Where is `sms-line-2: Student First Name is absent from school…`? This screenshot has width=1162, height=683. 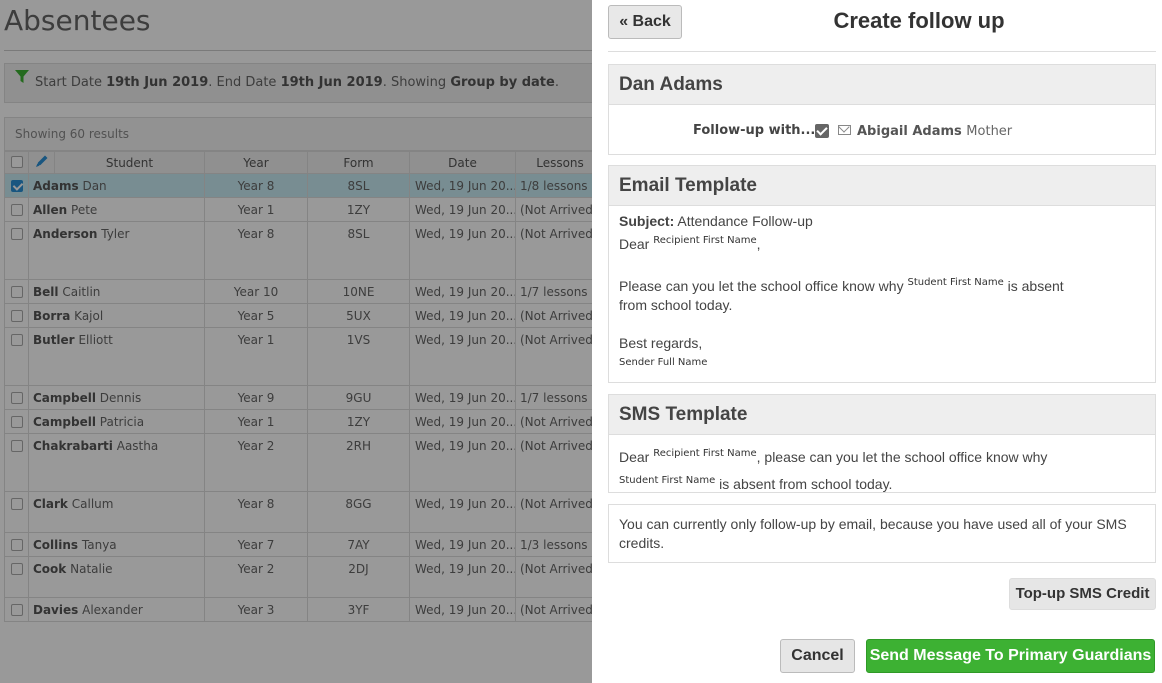
sms-line-2: Student First Name is absent from school… is located at coordinates (882, 482).